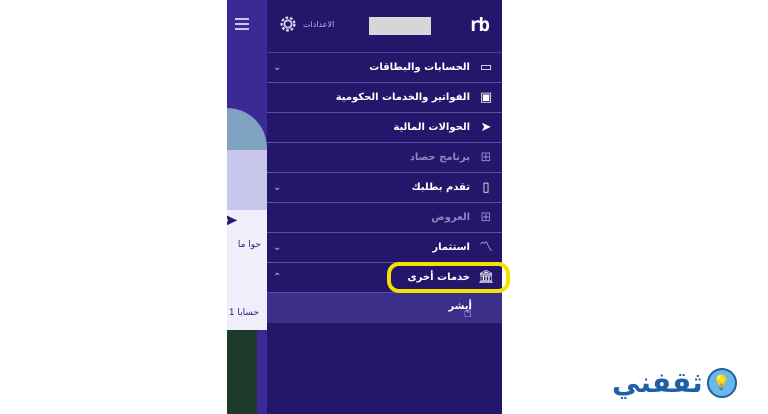 This screenshot has height=414, width=768. I want to click on chart-icon: 〽, so click(486, 247).